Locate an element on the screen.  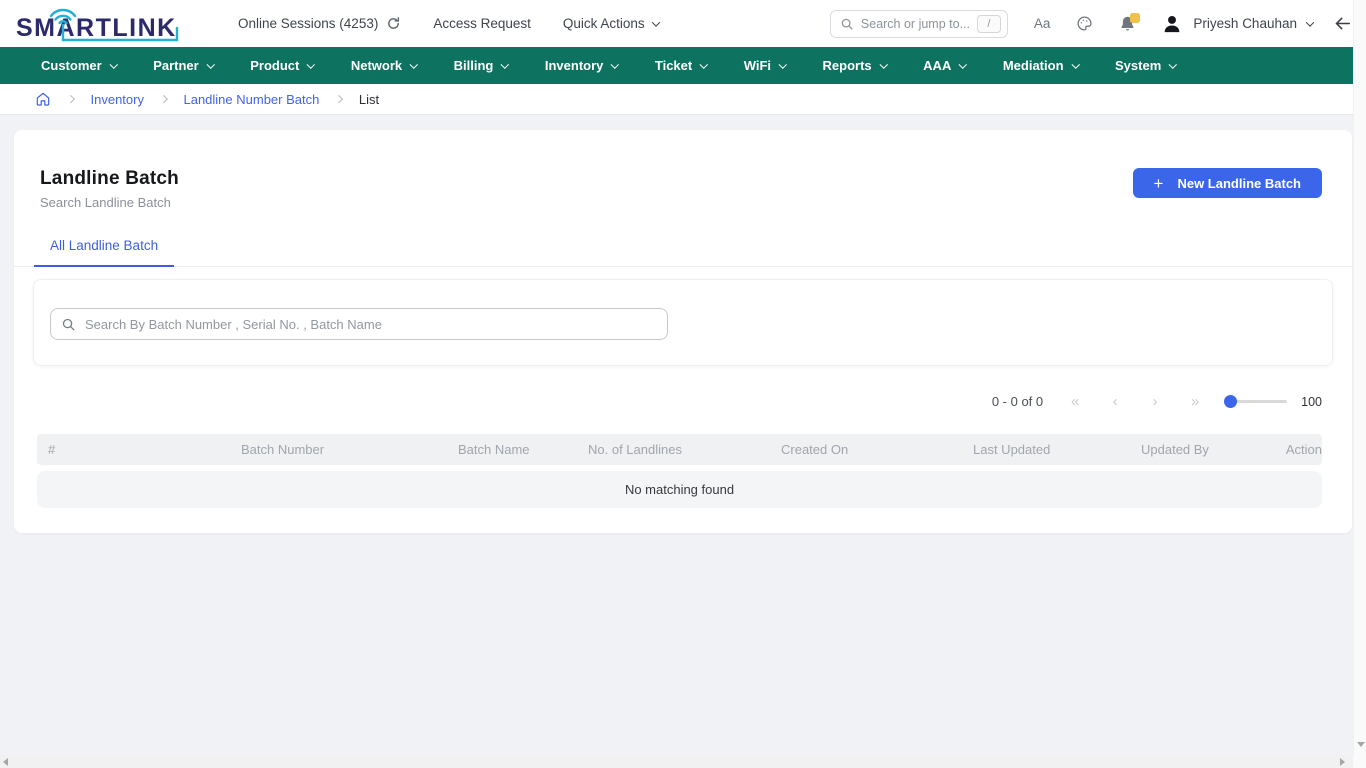
navbar-item-label: System is located at coordinates (1138, 65).